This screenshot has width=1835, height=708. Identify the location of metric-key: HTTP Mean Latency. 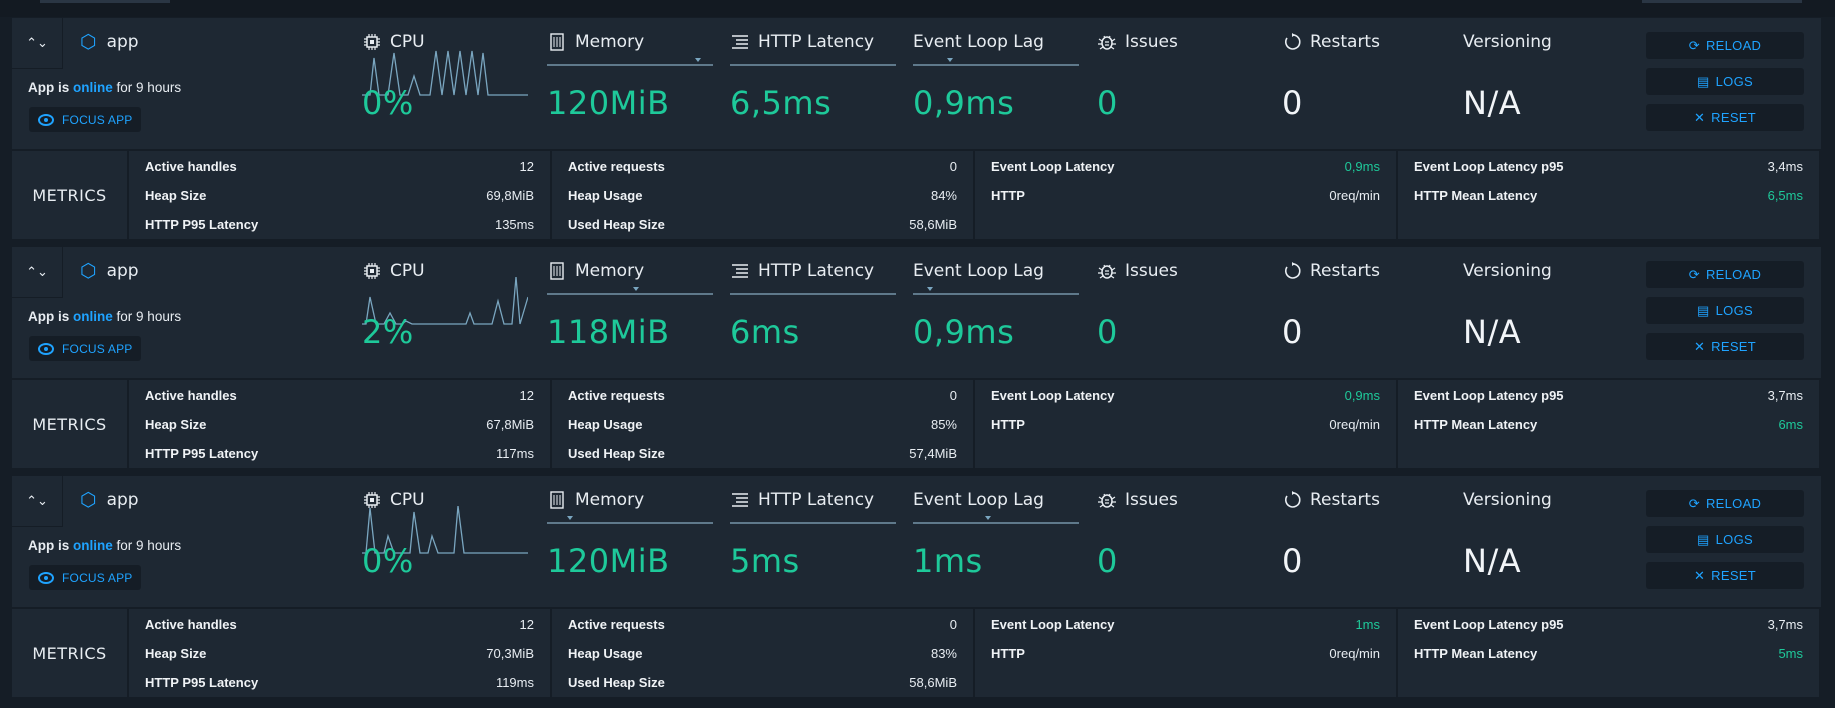
(1476, 653).